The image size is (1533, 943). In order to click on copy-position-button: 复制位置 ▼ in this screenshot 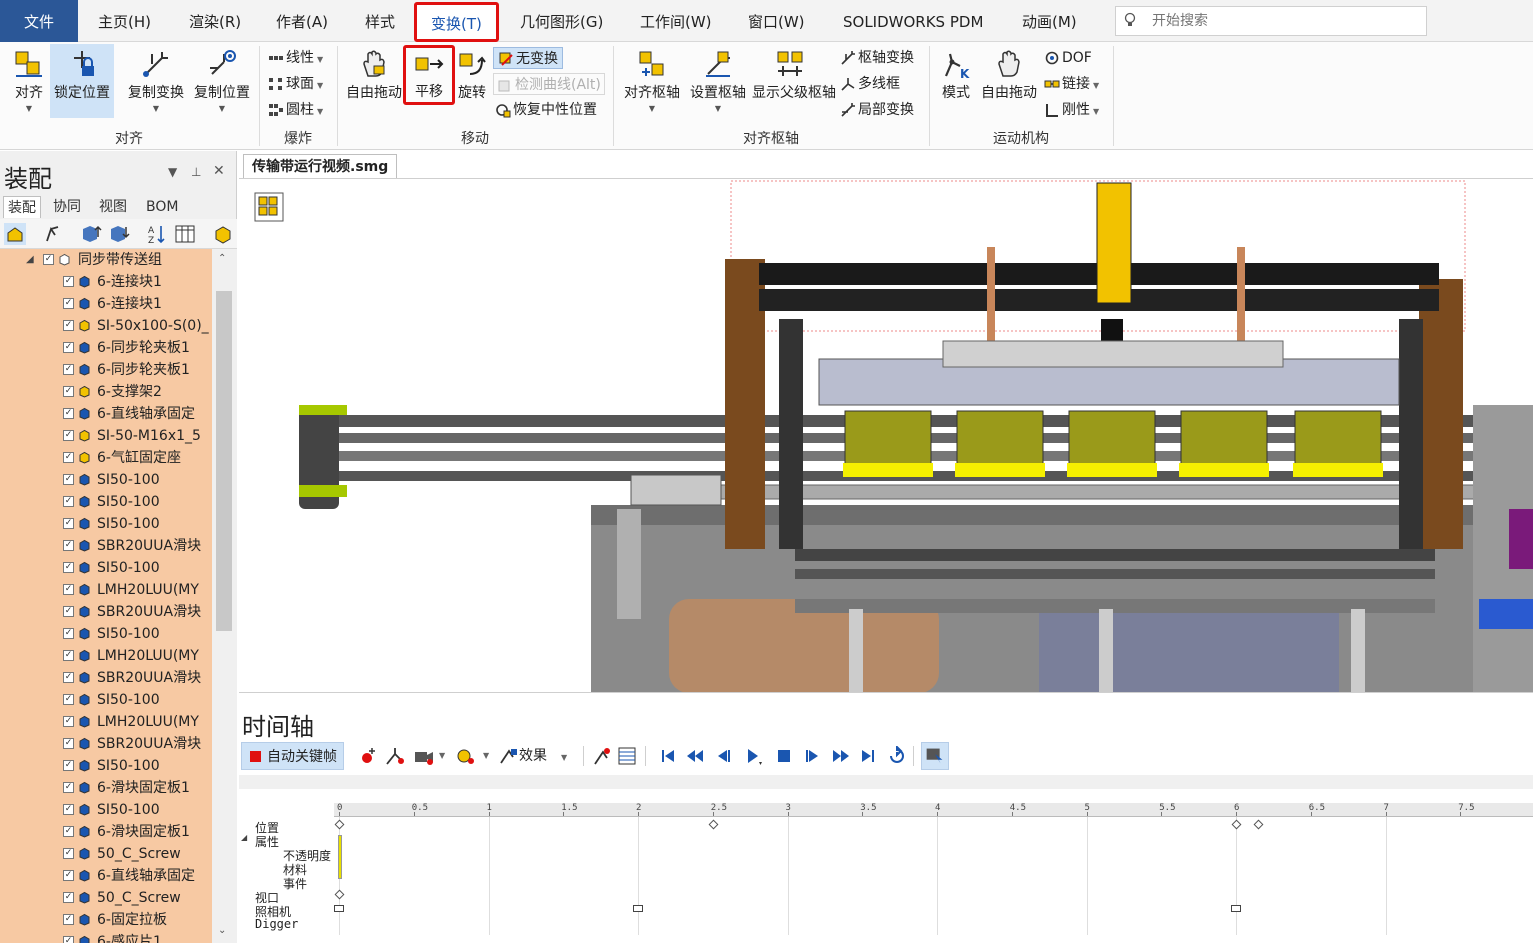, I will do `click(222, 80)`.